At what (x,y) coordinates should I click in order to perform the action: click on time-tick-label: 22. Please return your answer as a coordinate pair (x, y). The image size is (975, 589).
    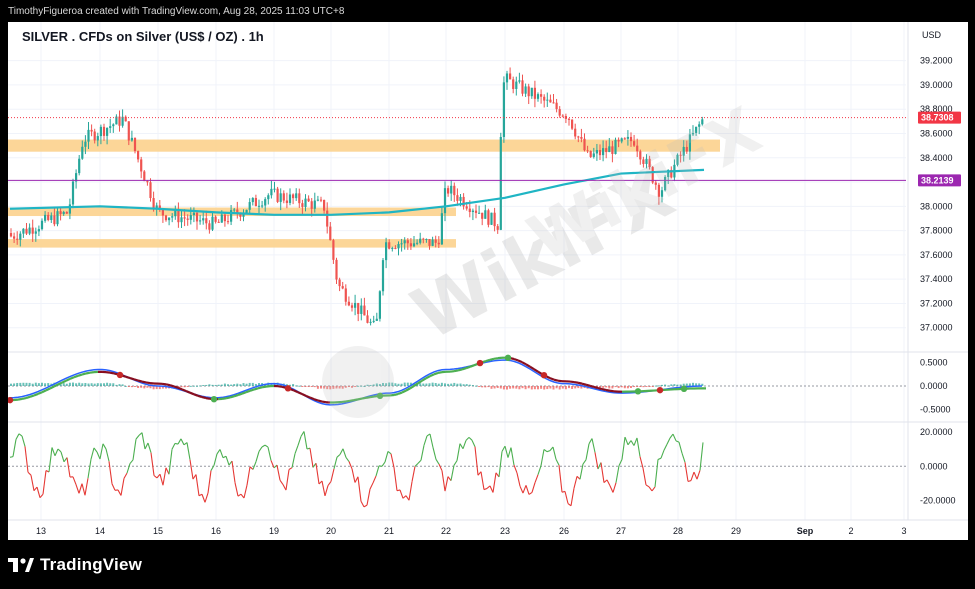
    Looking at the image, I should click on (446, 531).